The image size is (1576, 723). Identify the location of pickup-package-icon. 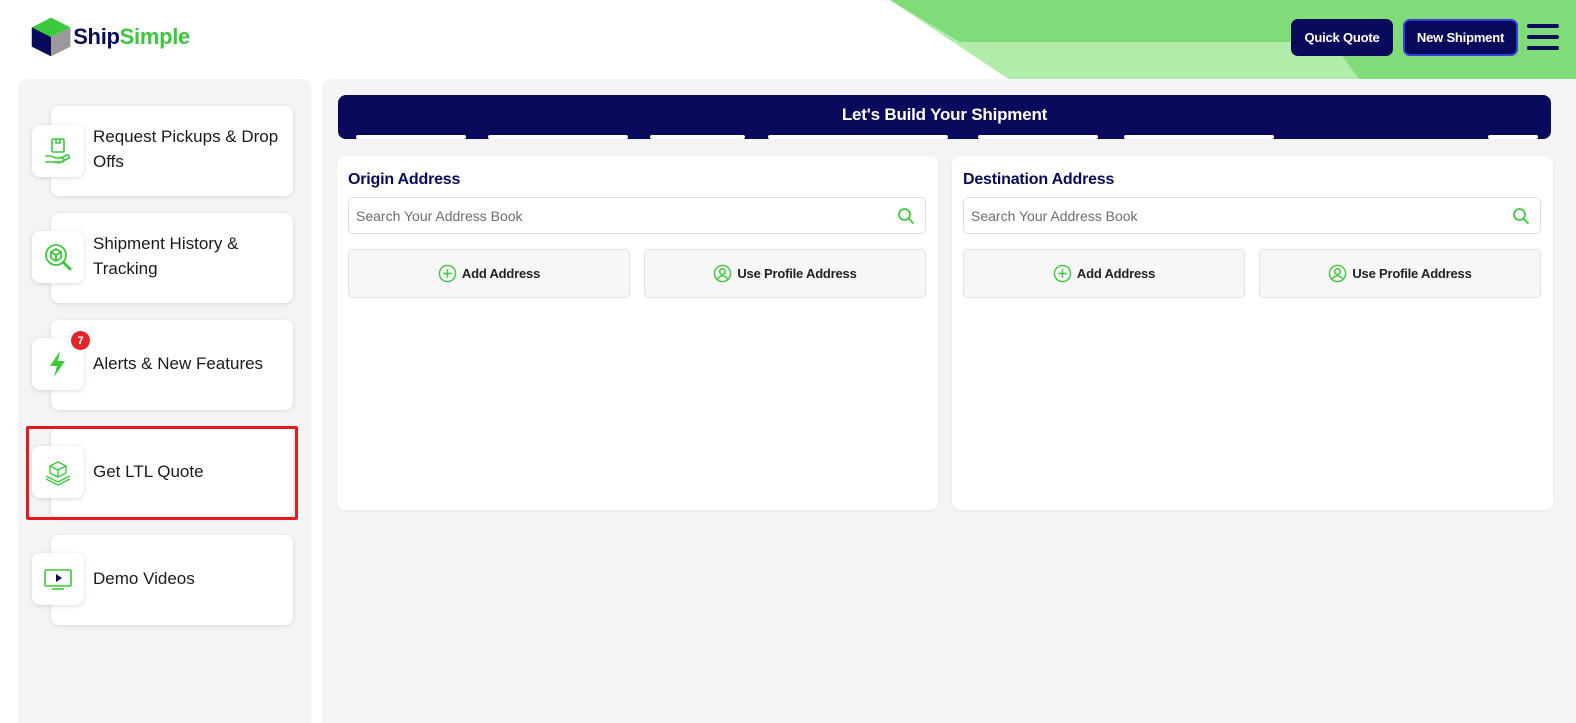
(58, 151).